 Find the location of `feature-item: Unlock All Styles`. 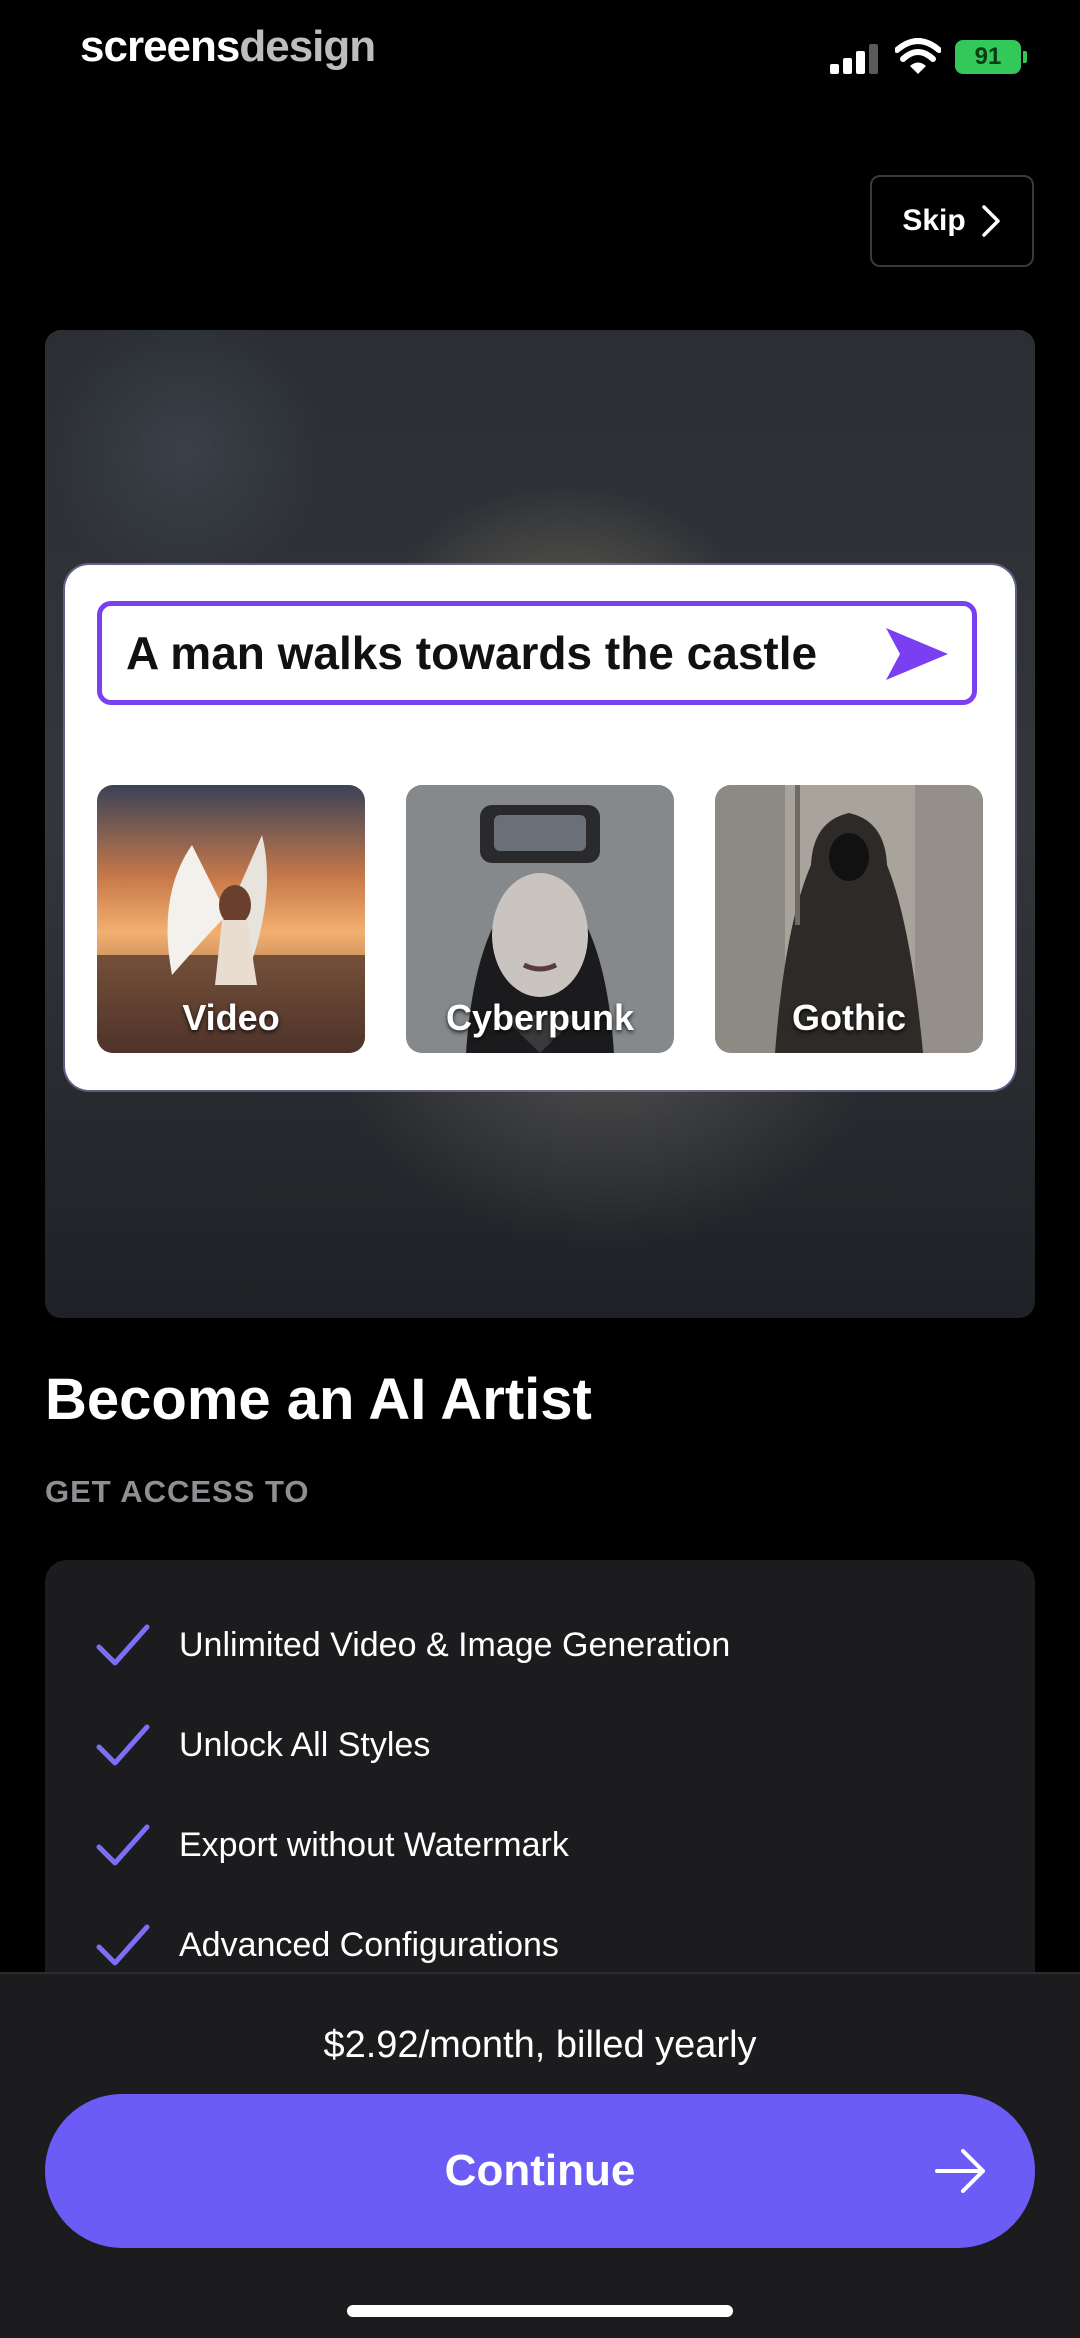

feature-item: Unlock All Styles is located at coordinates (262, 1745).